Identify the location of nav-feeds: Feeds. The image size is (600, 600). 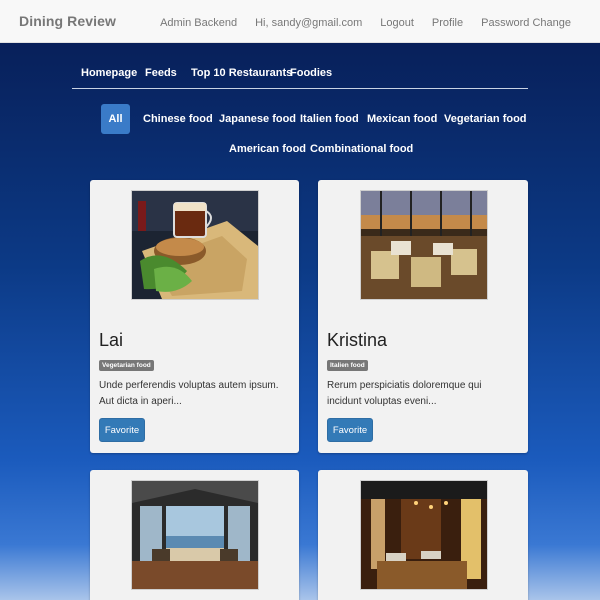
(161, 73).